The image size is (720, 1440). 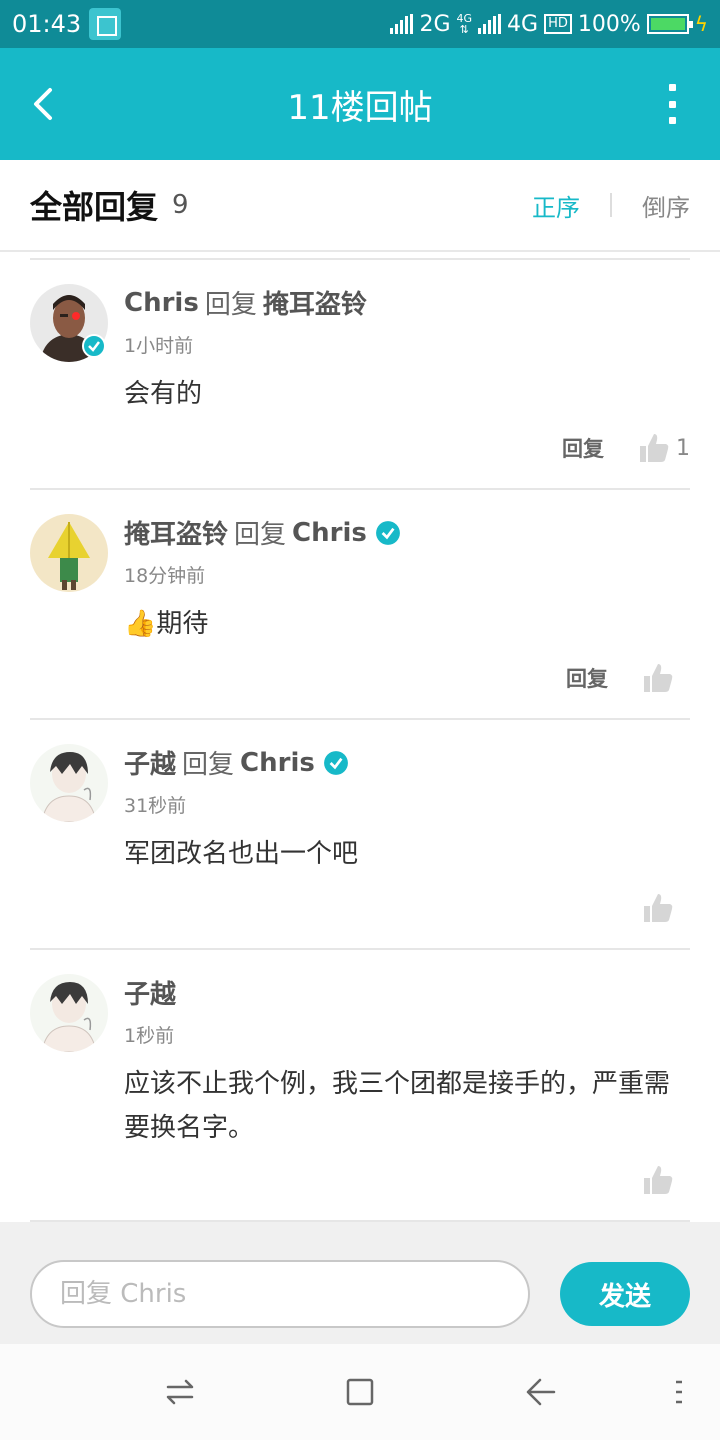 What do you see at coordinates (701, 24) in the screenshot?
I see `charging-icon: ϟ` at bounding box center [701, 24].